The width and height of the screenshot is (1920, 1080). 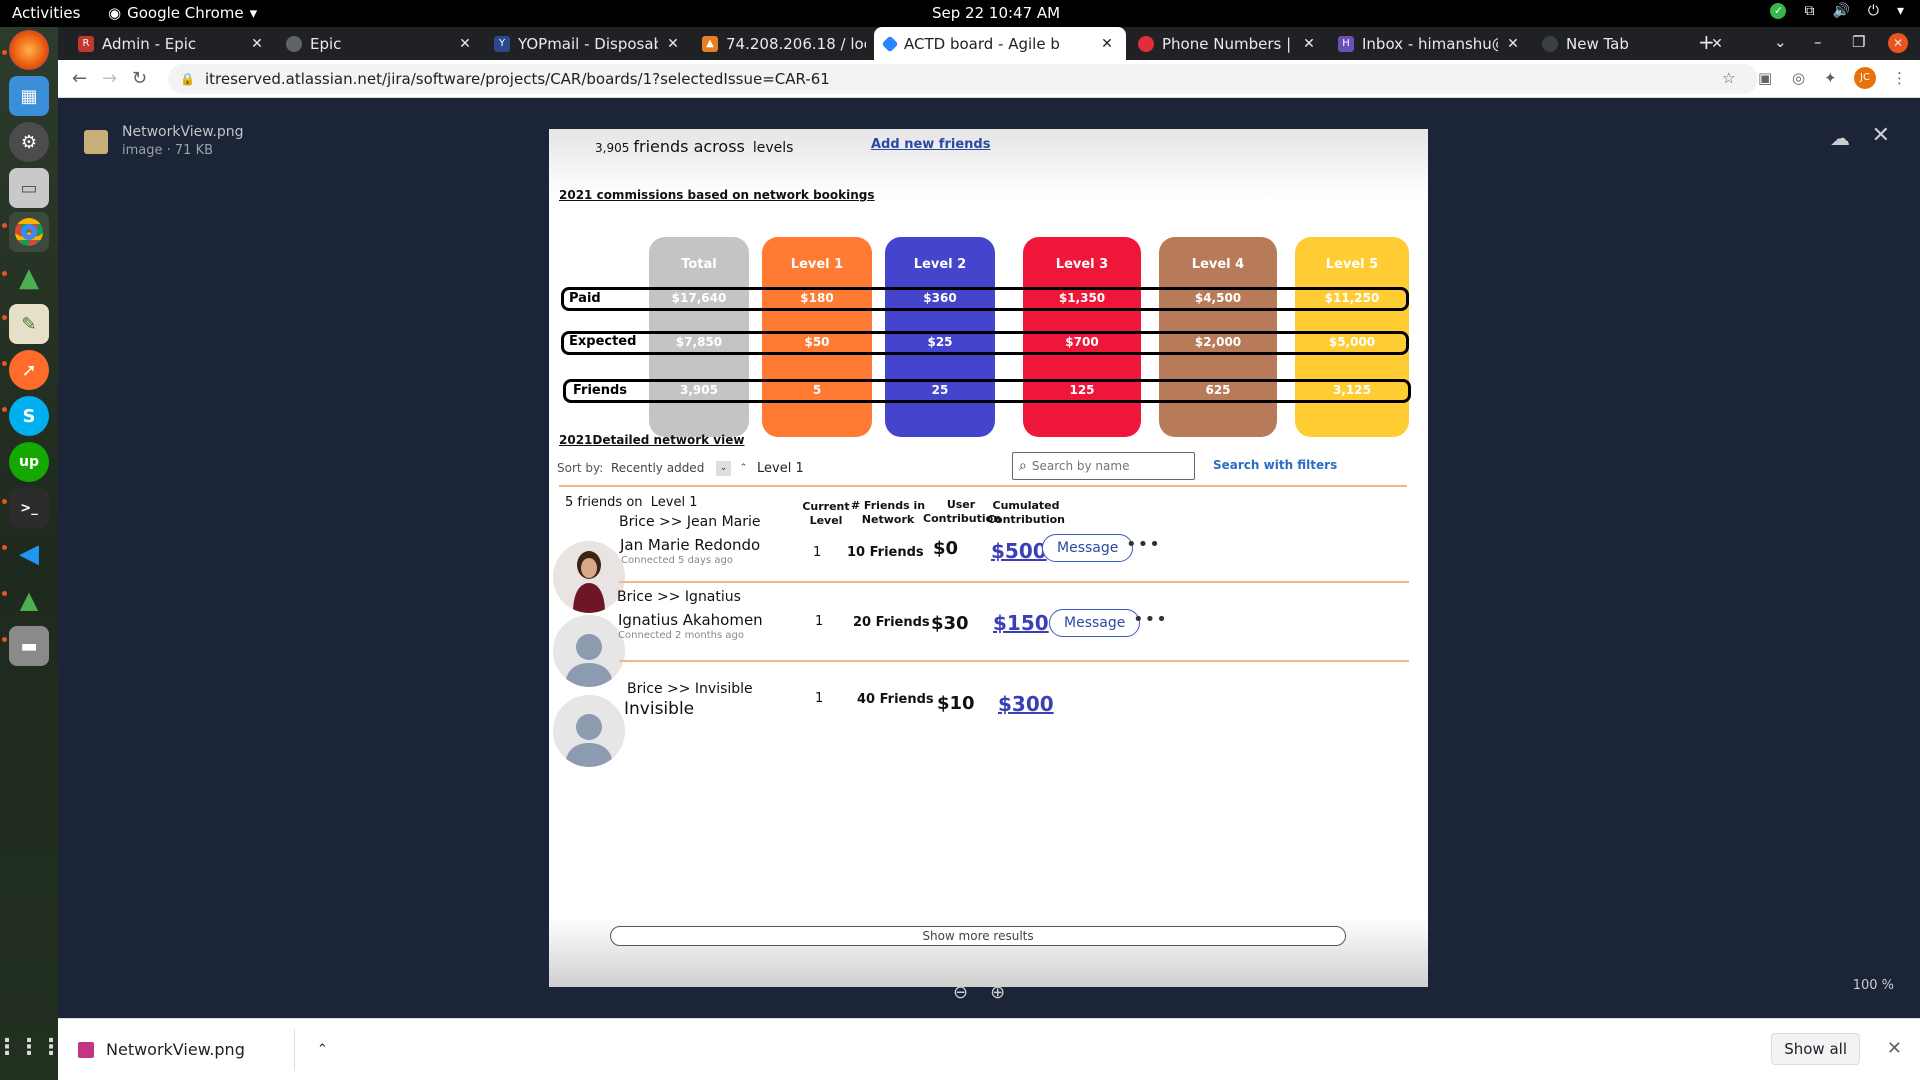 I want to click on friends-summary: 3,905 friends across levels, so click(x=694, y=146).